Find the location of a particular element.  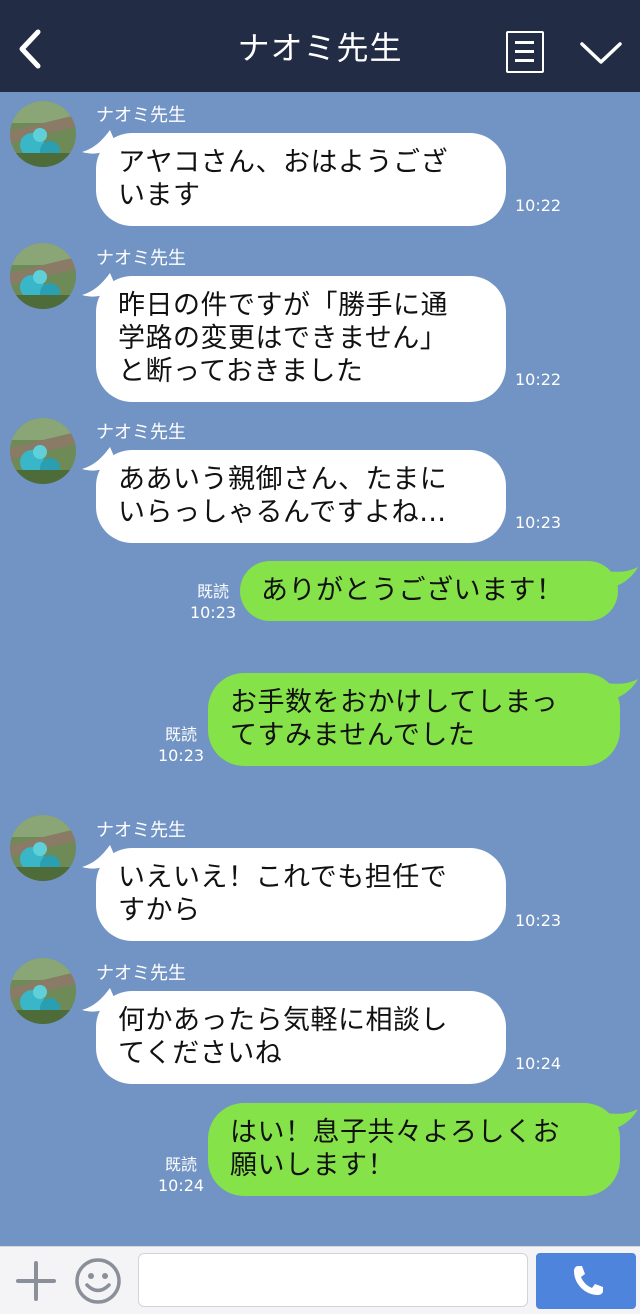

message-input is located at coordinates (333, 1280).